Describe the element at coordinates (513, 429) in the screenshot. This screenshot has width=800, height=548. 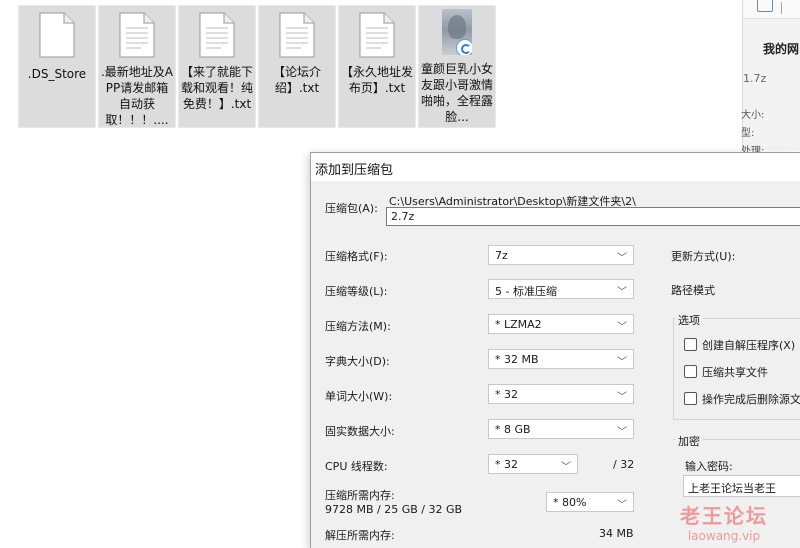
I see `solid-block-select-value: * 8 GB` at that location.